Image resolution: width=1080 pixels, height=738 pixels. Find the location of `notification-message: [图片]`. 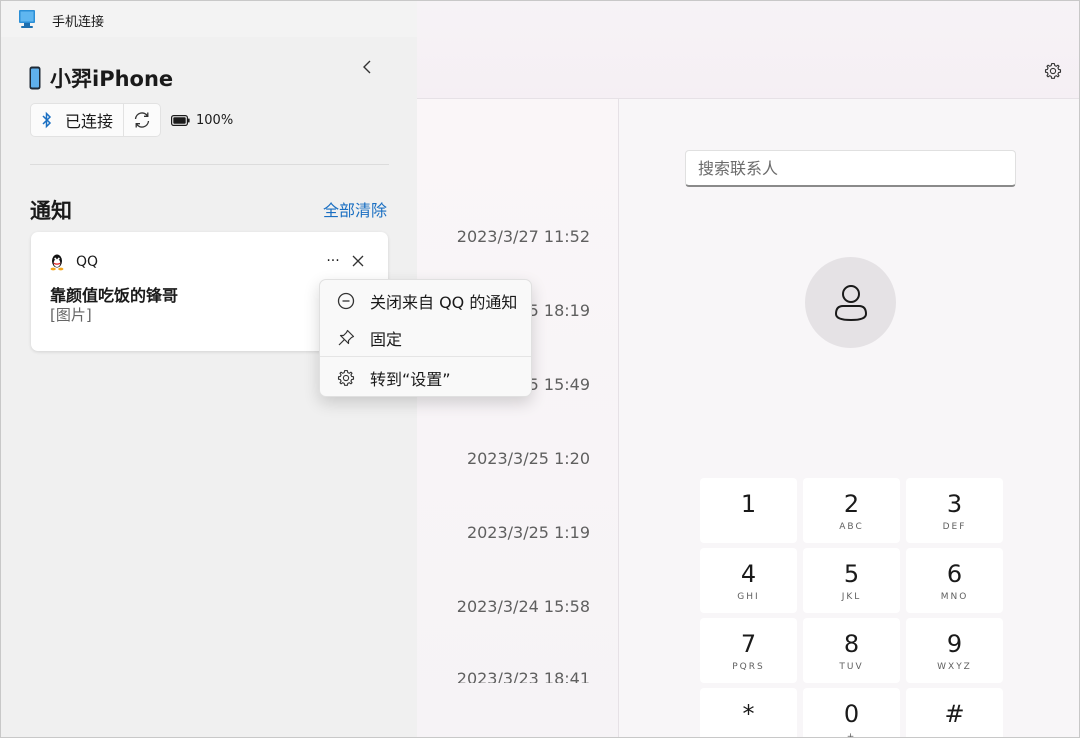

notification-message: [图片] is located at coordinates (71, 315).